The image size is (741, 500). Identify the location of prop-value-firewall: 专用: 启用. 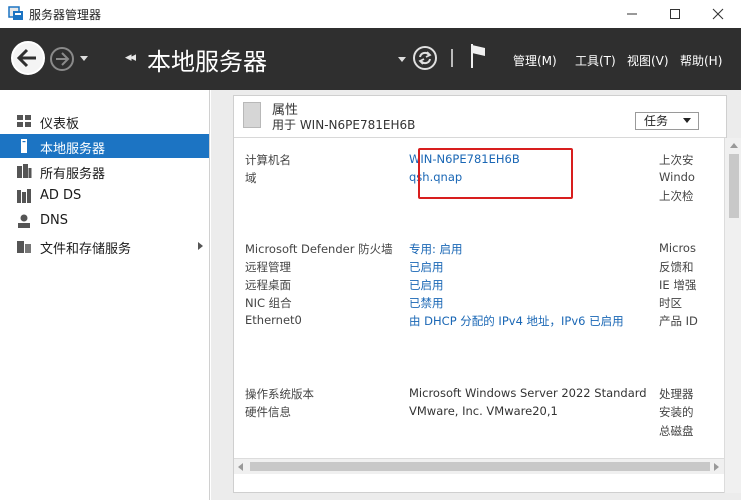
(436, 249).